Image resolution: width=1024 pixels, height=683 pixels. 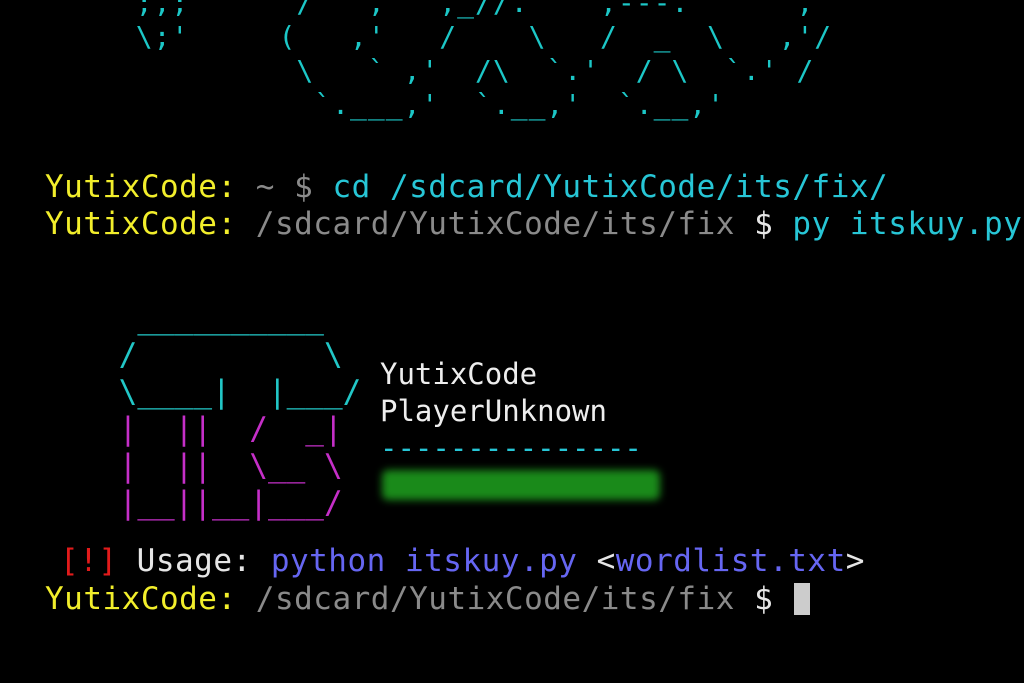 I want to click on logo-row: | || \__ \, so click(x=221, y=466).